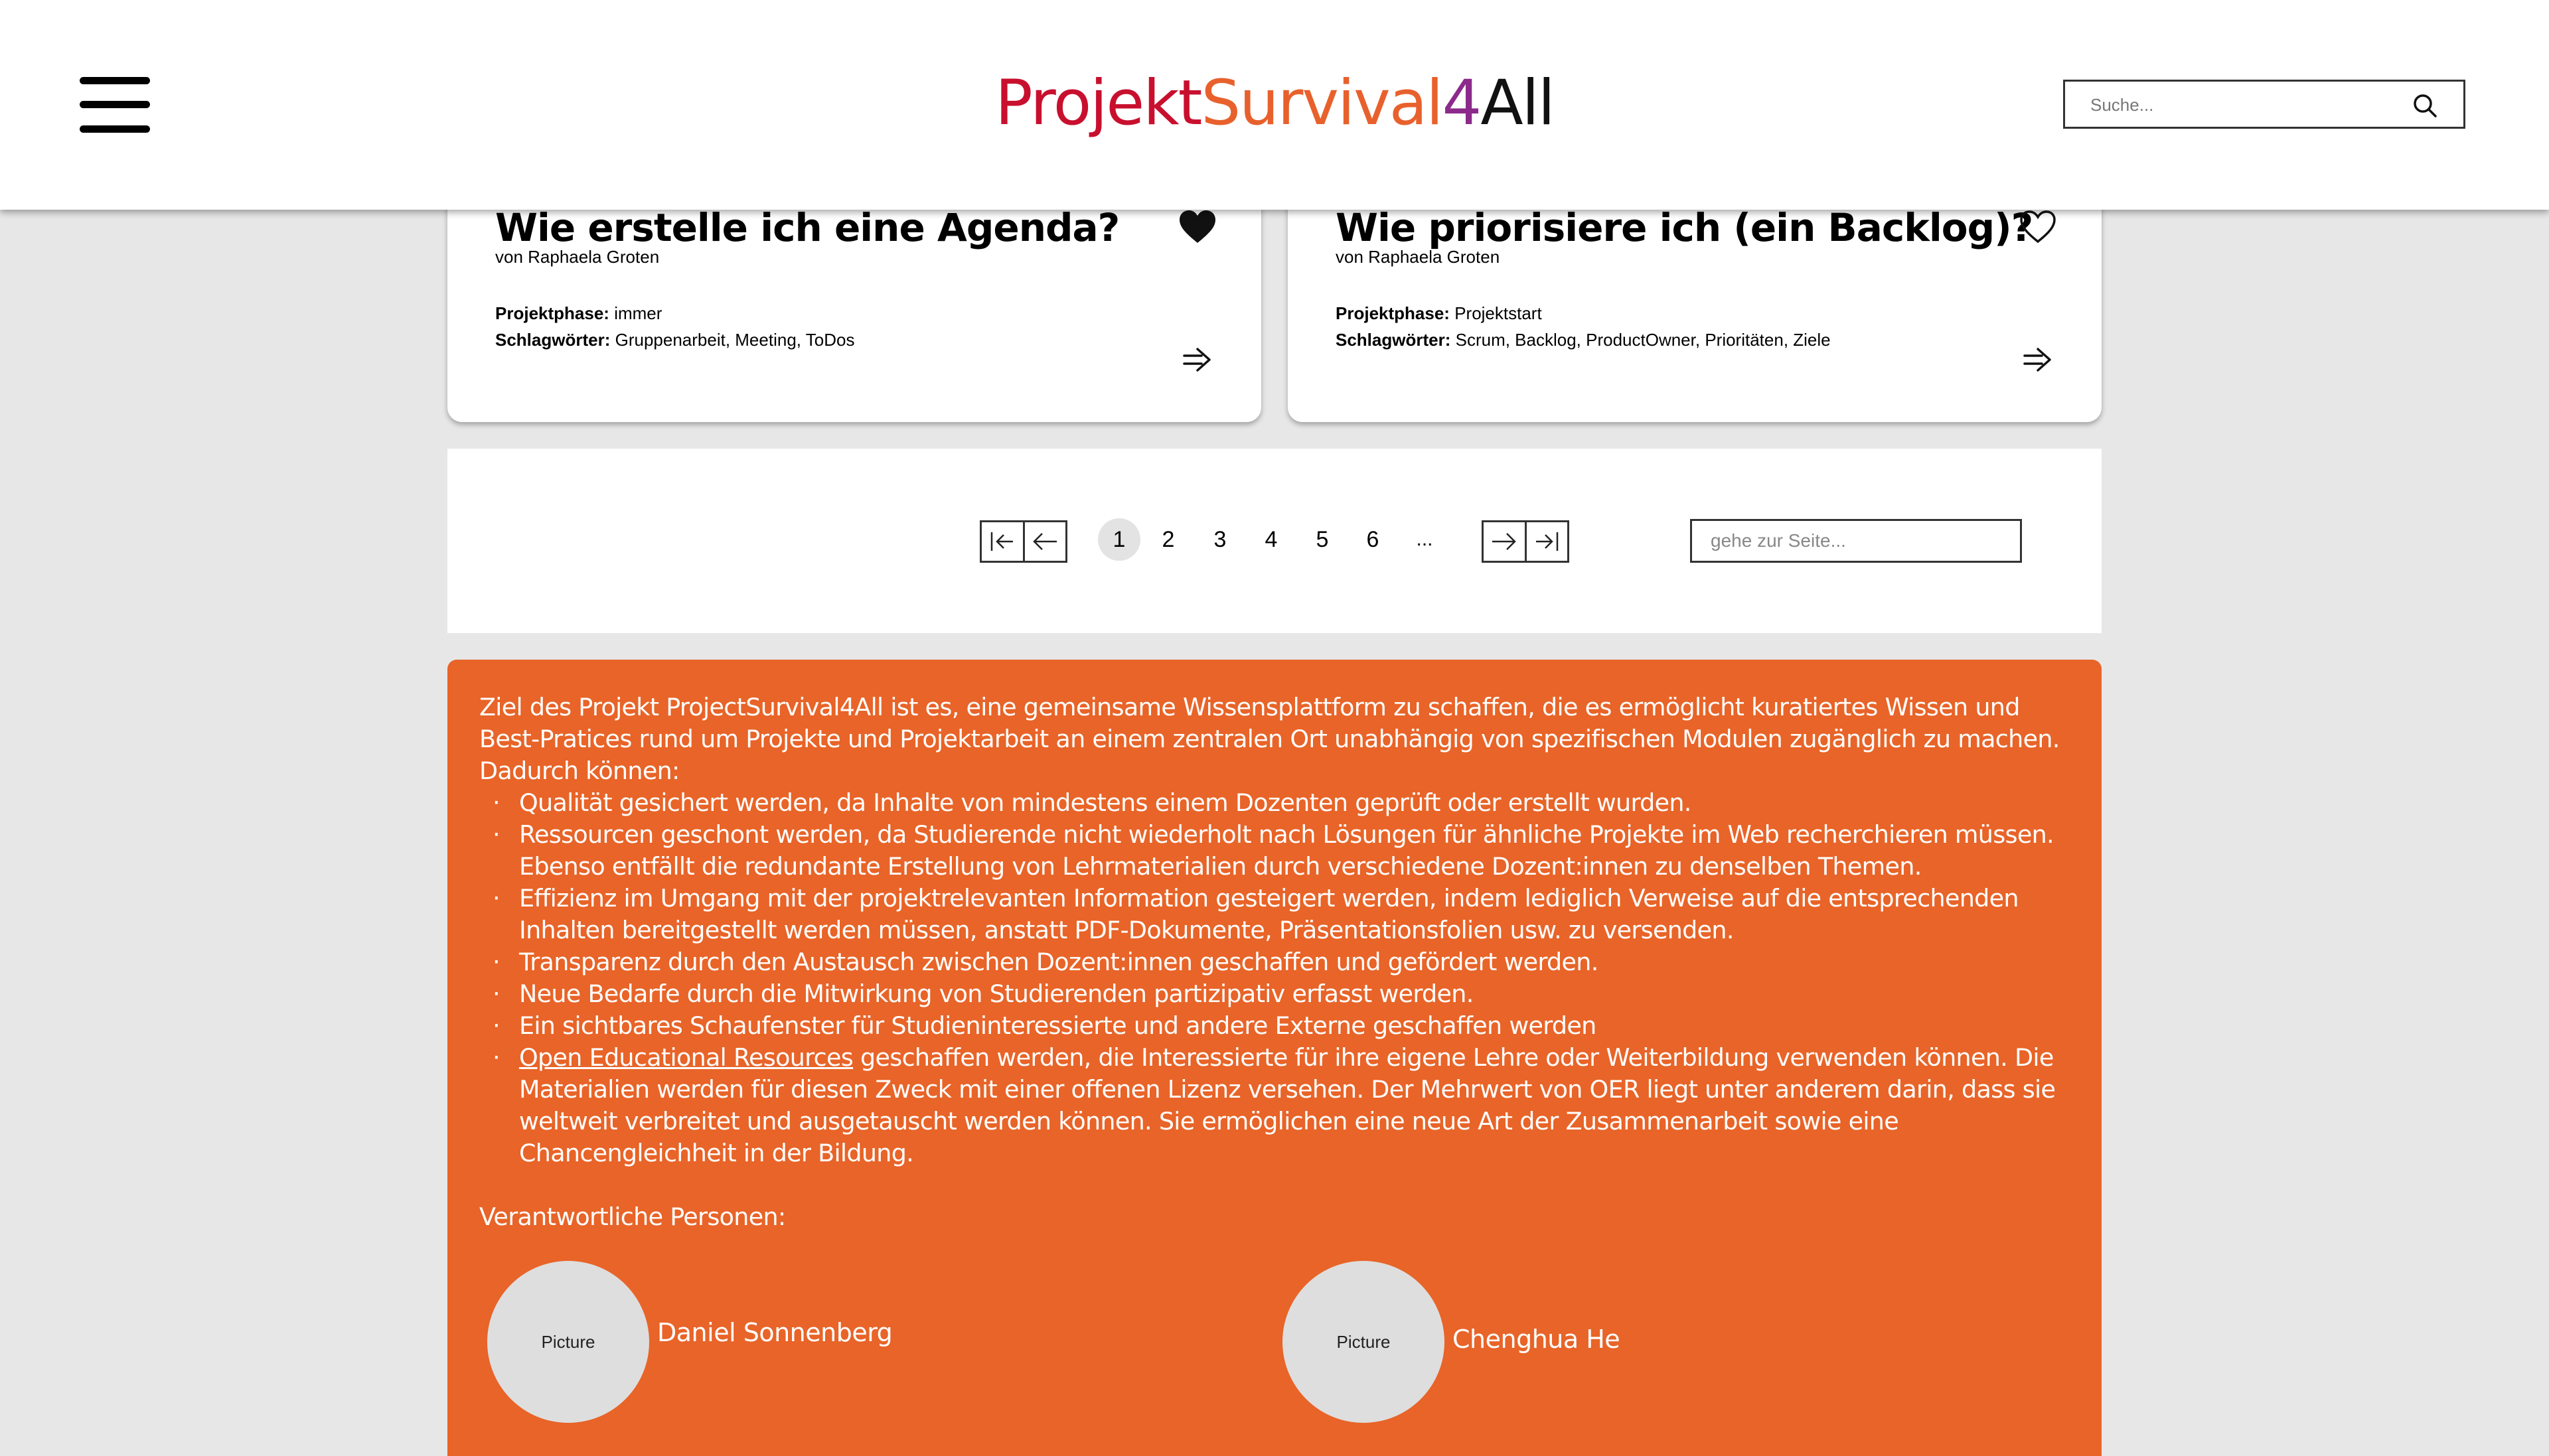  I want to click on page-number: 3, so click(1220, 539).